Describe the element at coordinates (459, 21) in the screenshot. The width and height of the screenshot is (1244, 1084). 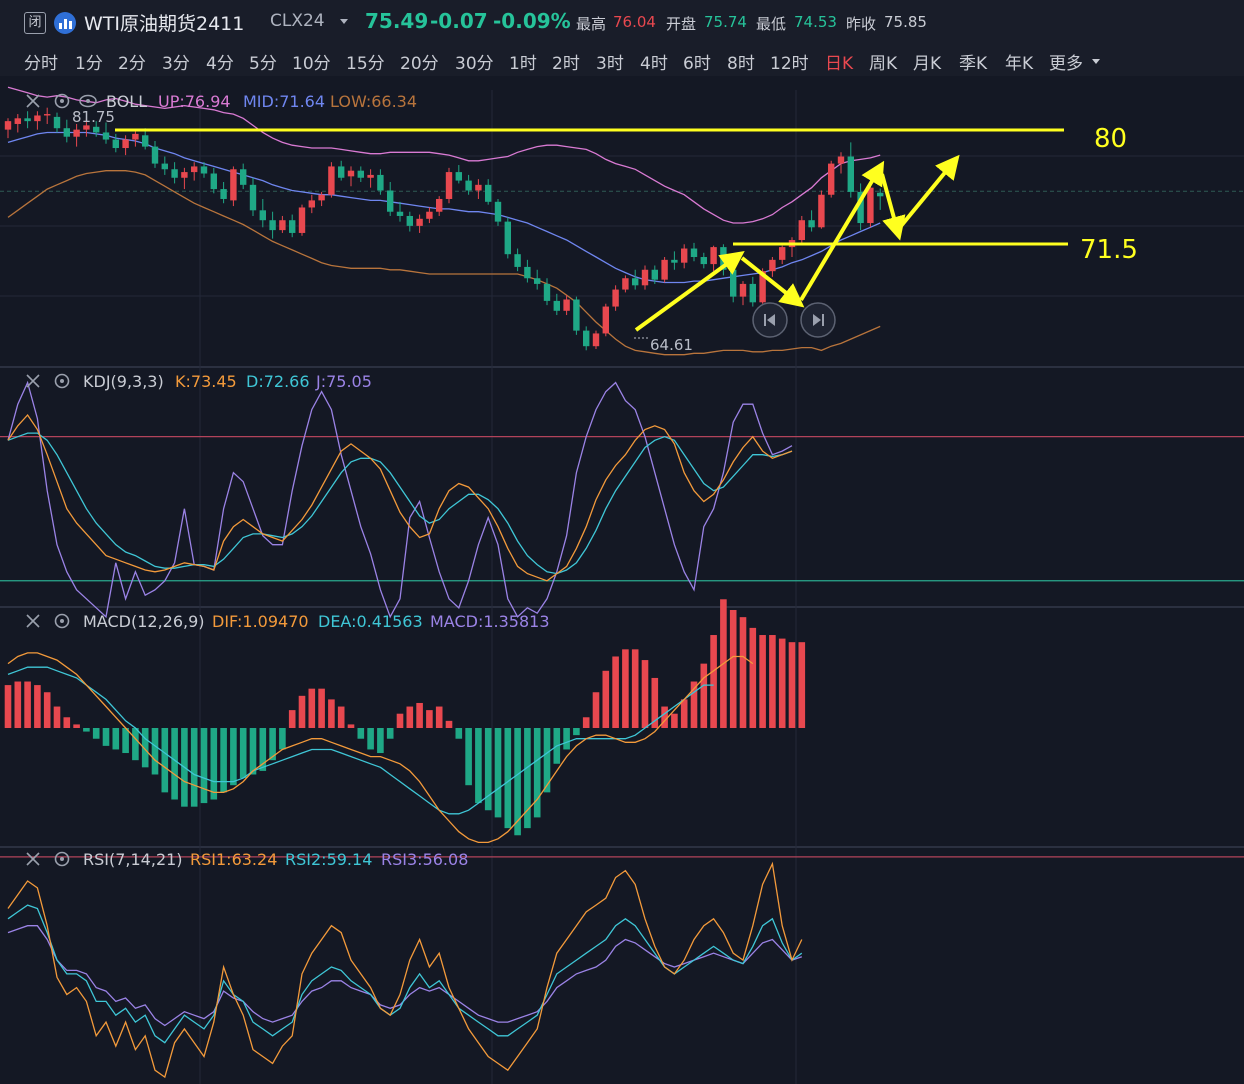
I see `price-change: -0.07` at that location.